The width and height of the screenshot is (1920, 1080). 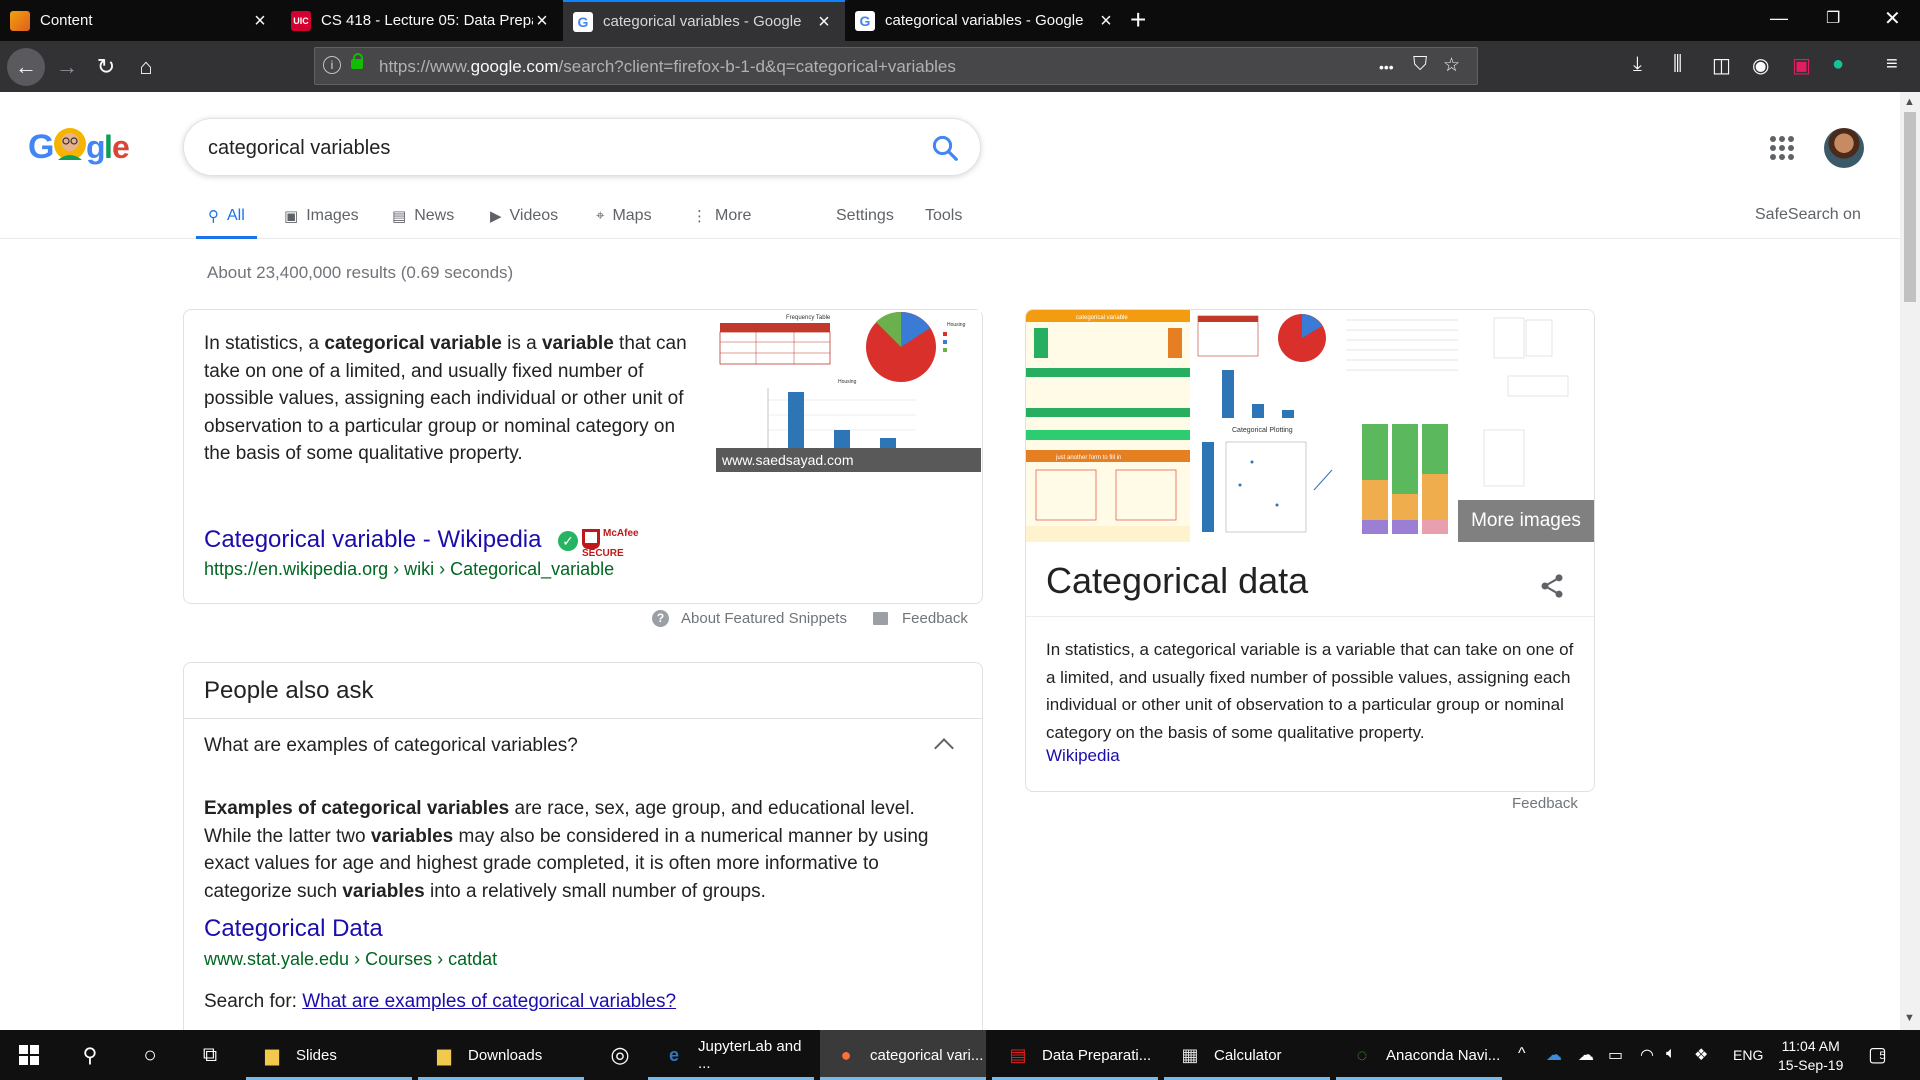 What do you see at coordinates (848, 460) in the screenshot?
I see `snippet-image-caption: www.saedsayad.com` at bounding box center [848, 460].